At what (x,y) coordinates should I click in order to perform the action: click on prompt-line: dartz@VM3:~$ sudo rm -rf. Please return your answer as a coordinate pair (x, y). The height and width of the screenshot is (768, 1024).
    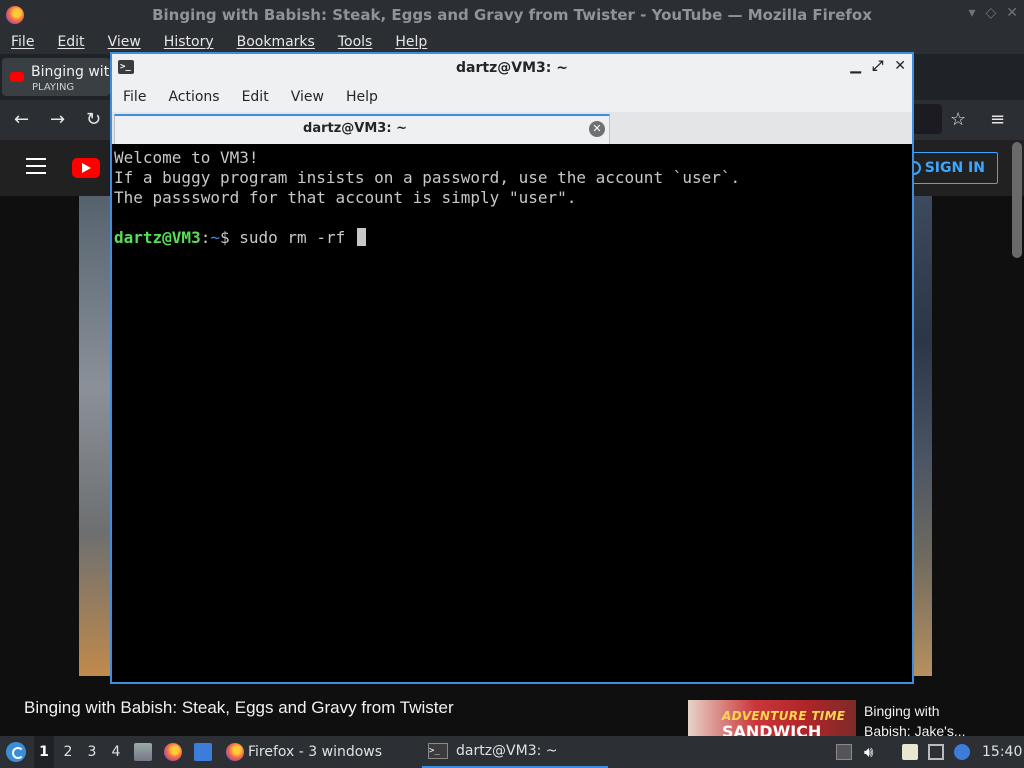
    Looking at the image, I should click on (240, 238).